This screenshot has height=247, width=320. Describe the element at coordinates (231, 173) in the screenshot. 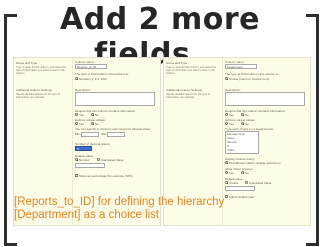

I see `fillin-yes-label: Yes` at that location.